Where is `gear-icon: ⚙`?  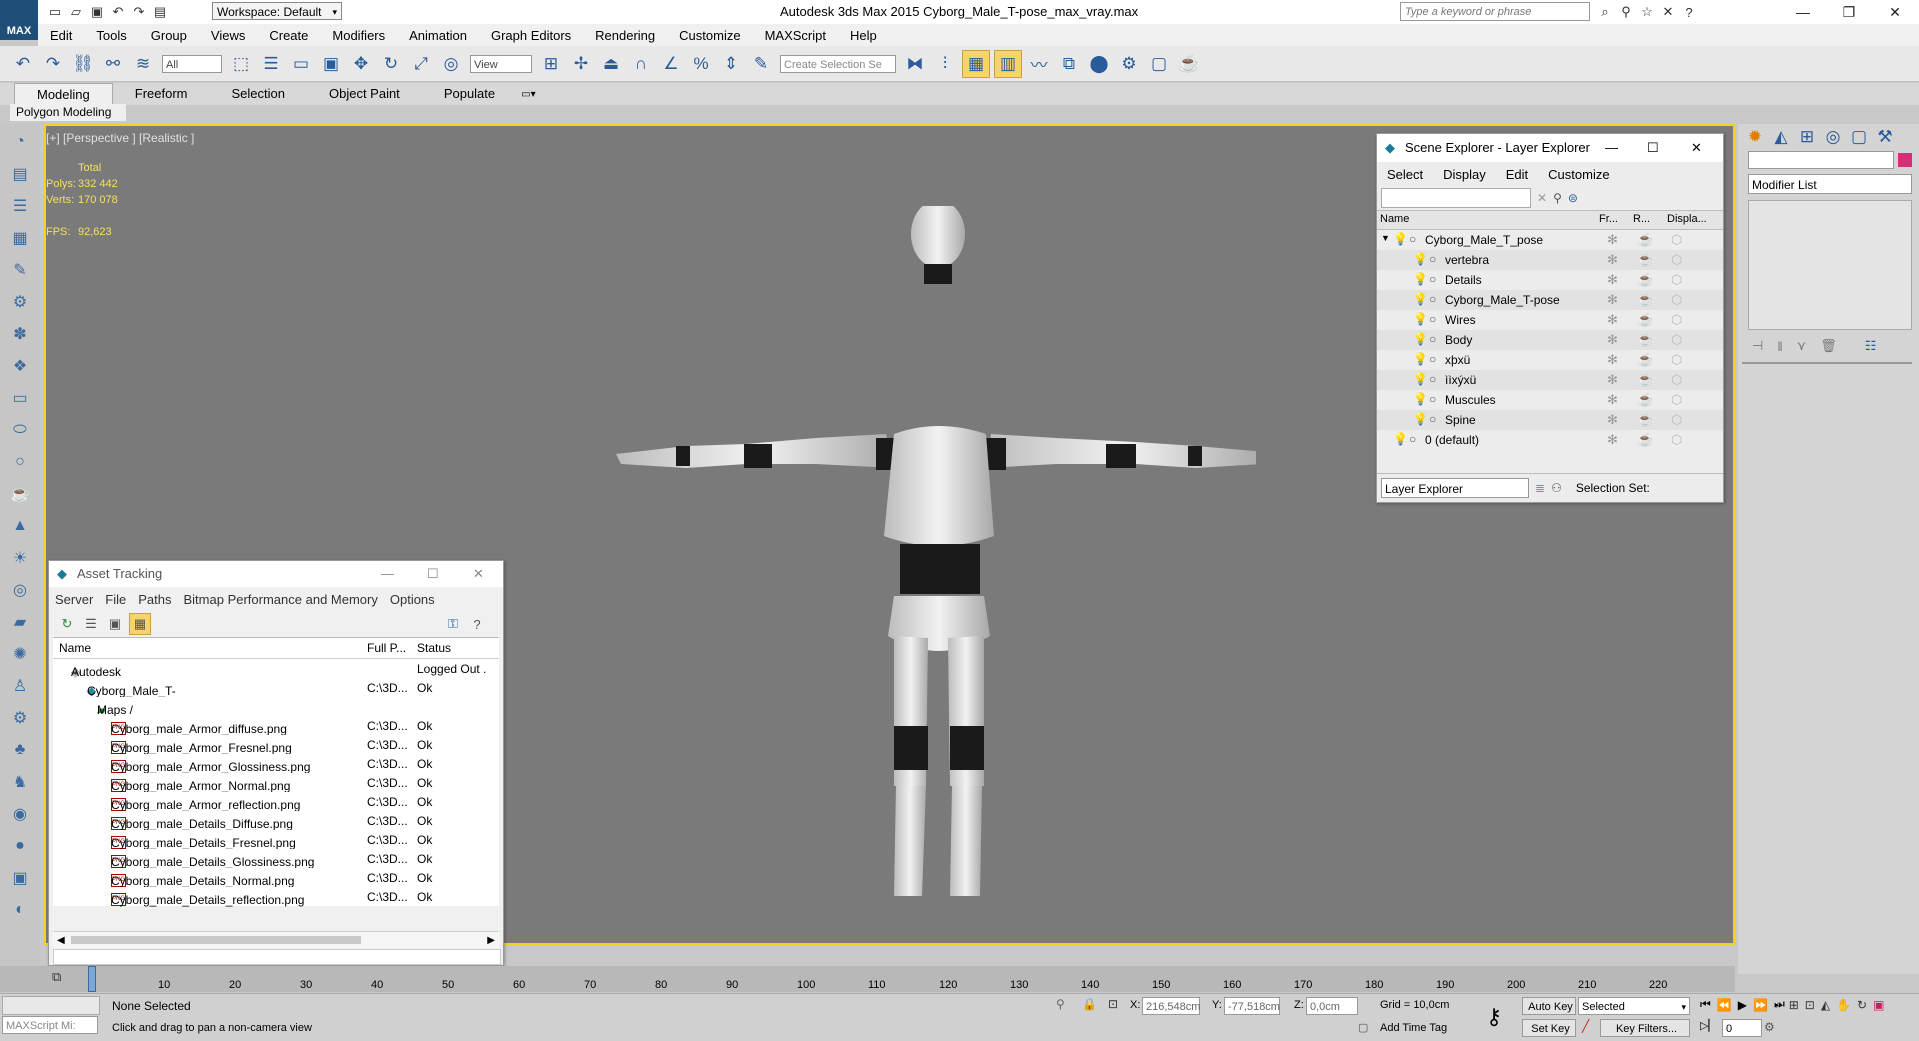
gear-icon: ⚙ is located at coordinates (20, 302).